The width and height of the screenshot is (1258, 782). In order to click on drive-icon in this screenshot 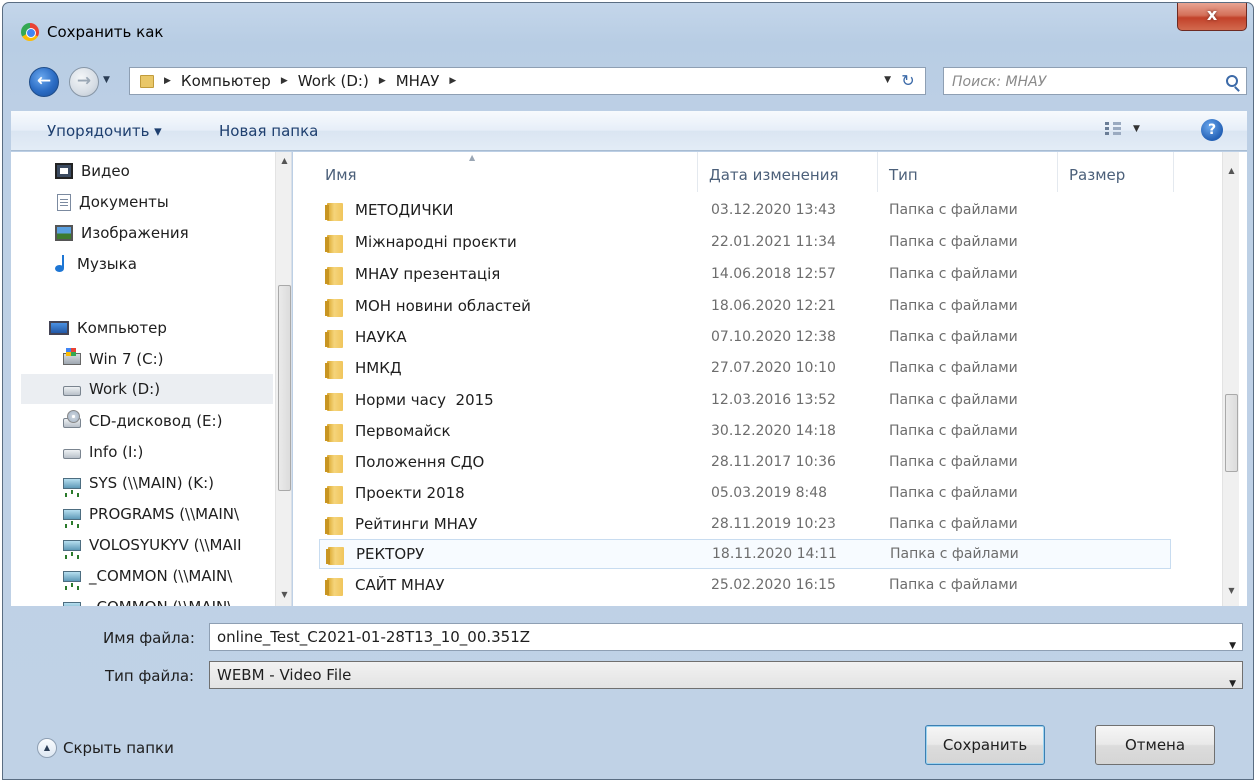, I will do `click(72, 391)`.